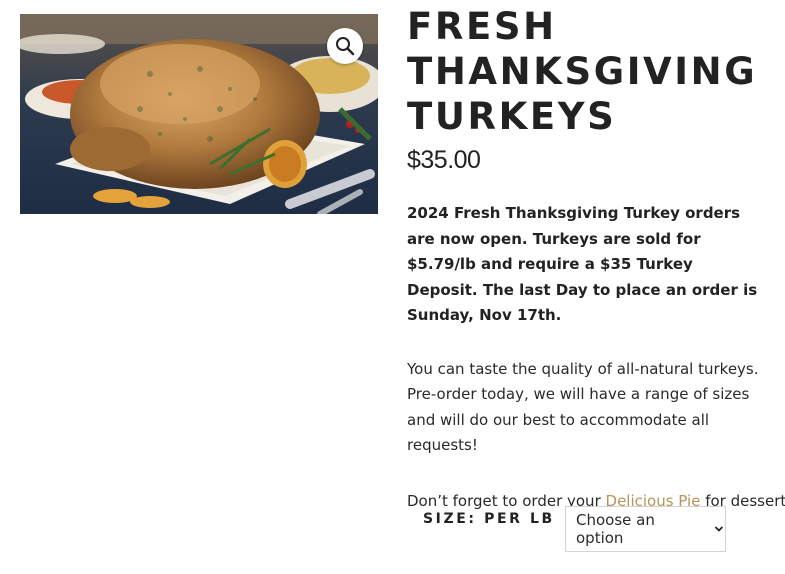  I want to click on size-select-value: Choose an option, so click(615, 529).